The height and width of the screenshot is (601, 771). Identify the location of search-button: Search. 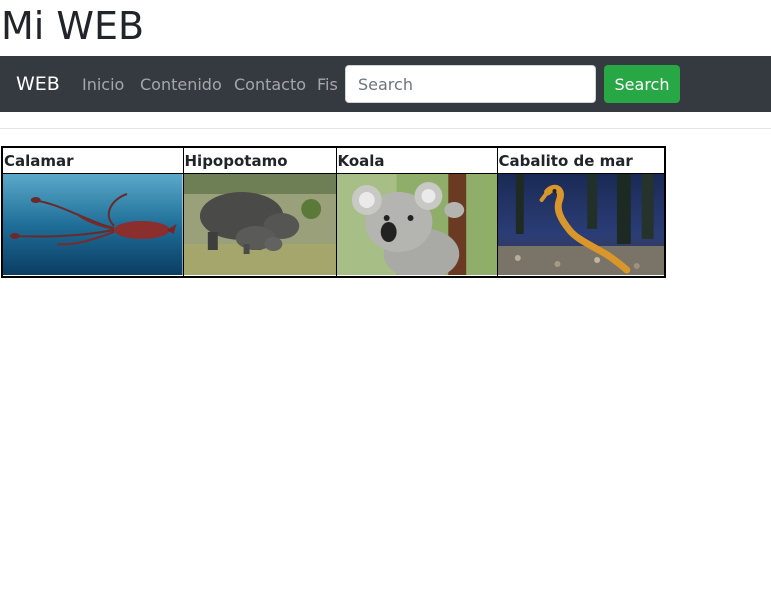
(642, 84).